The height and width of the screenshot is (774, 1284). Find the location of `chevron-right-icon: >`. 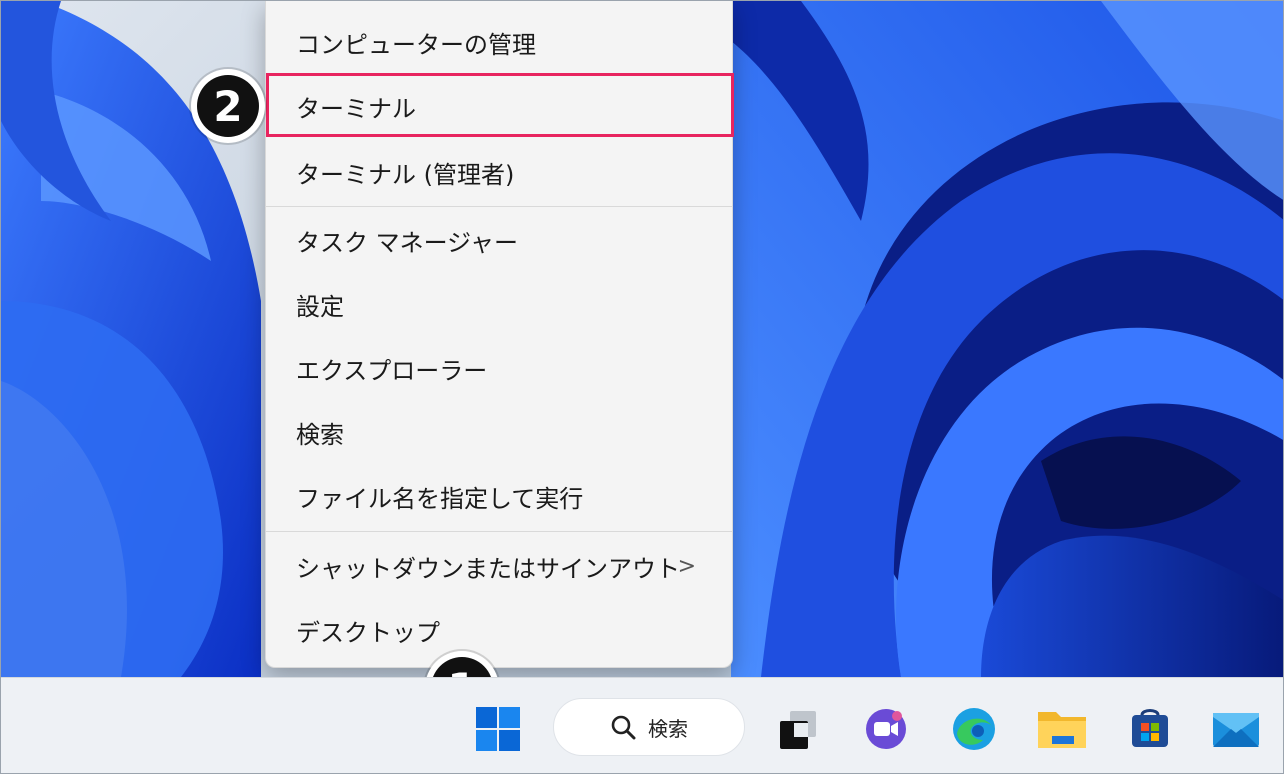

chevron-right-icon: > is located at coordinates (686, 566).